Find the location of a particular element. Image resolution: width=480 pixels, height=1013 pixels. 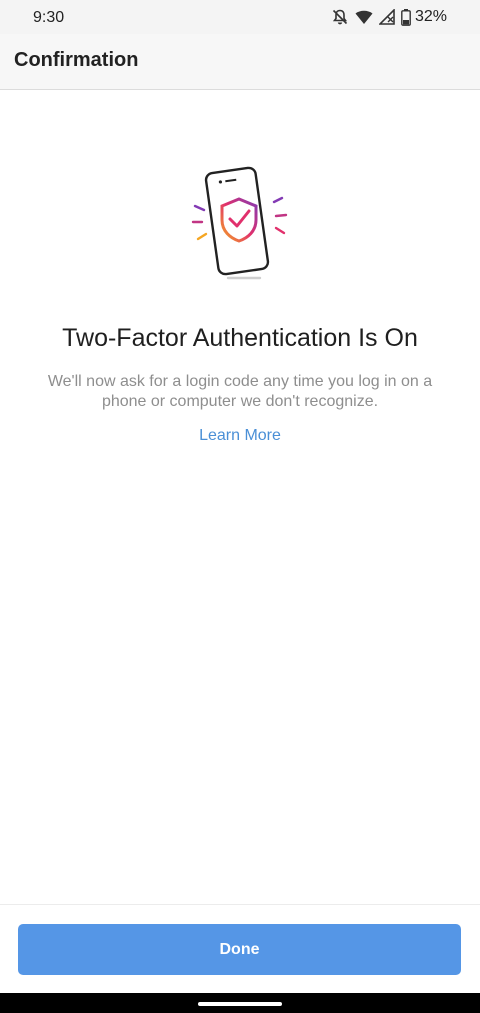

status-time: 9:30 is located at coordinates (49, 17).